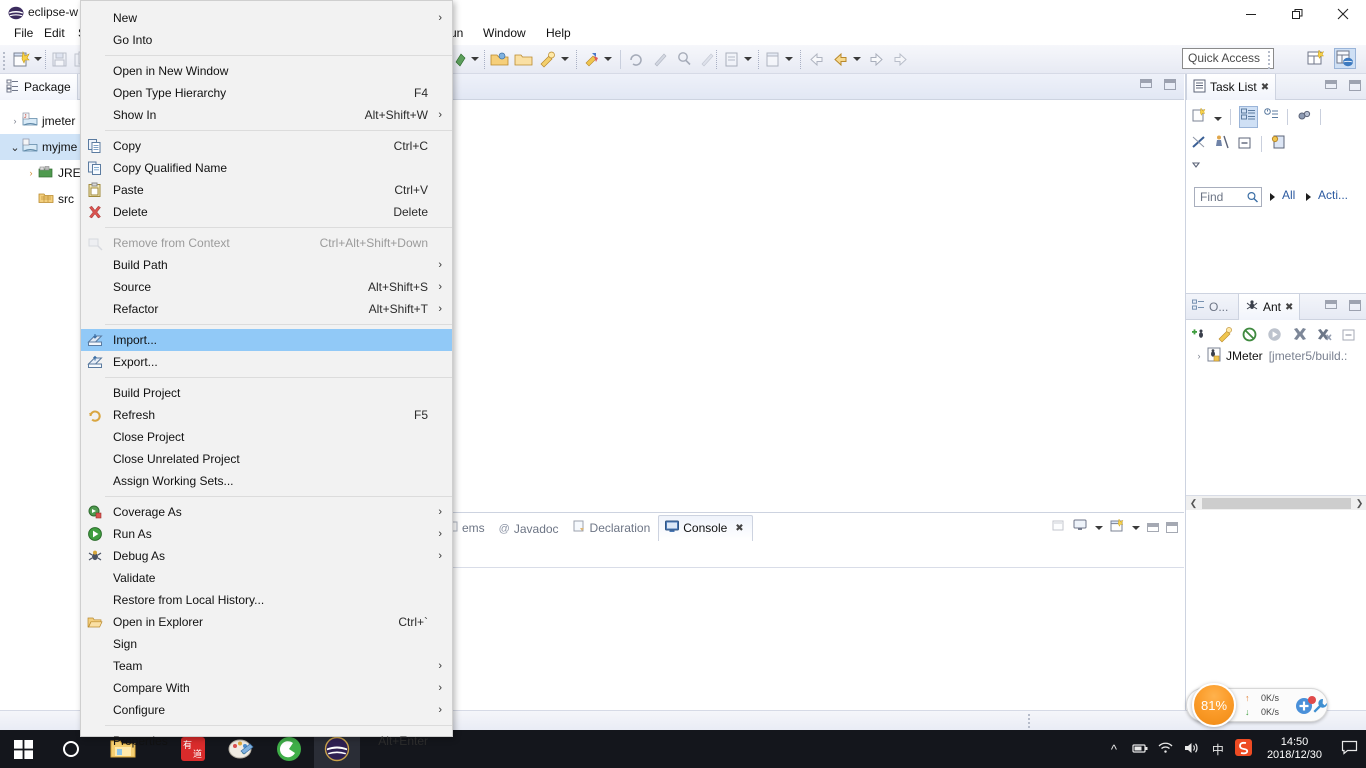  I want to click on external-tools-icon, so click(547, 59).